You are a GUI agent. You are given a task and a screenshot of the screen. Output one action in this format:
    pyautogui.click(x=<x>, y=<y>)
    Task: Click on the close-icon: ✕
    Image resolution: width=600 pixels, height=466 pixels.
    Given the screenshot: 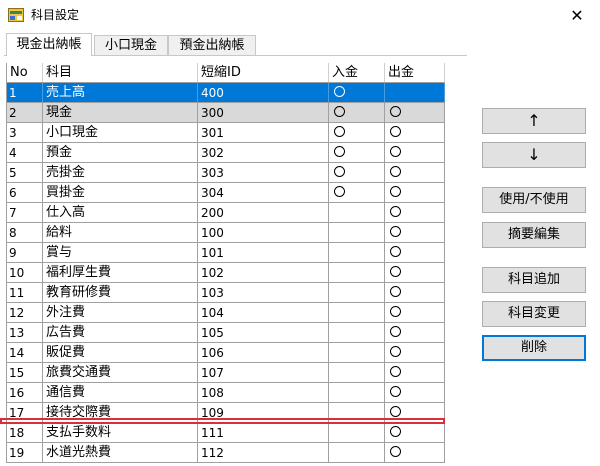 What is the action you would take?
    pyautogui.click(x=577, y=15)
    